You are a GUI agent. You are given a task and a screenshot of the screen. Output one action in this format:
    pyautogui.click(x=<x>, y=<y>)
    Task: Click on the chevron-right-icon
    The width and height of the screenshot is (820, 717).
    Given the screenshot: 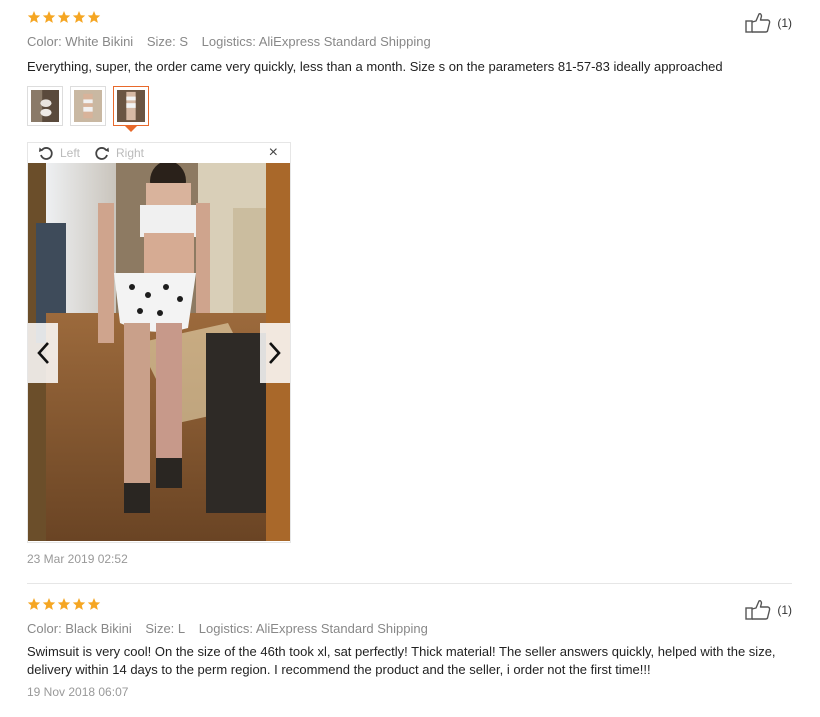 What is the action you would take?
    pyautogui.click(x=275, y=353)
    